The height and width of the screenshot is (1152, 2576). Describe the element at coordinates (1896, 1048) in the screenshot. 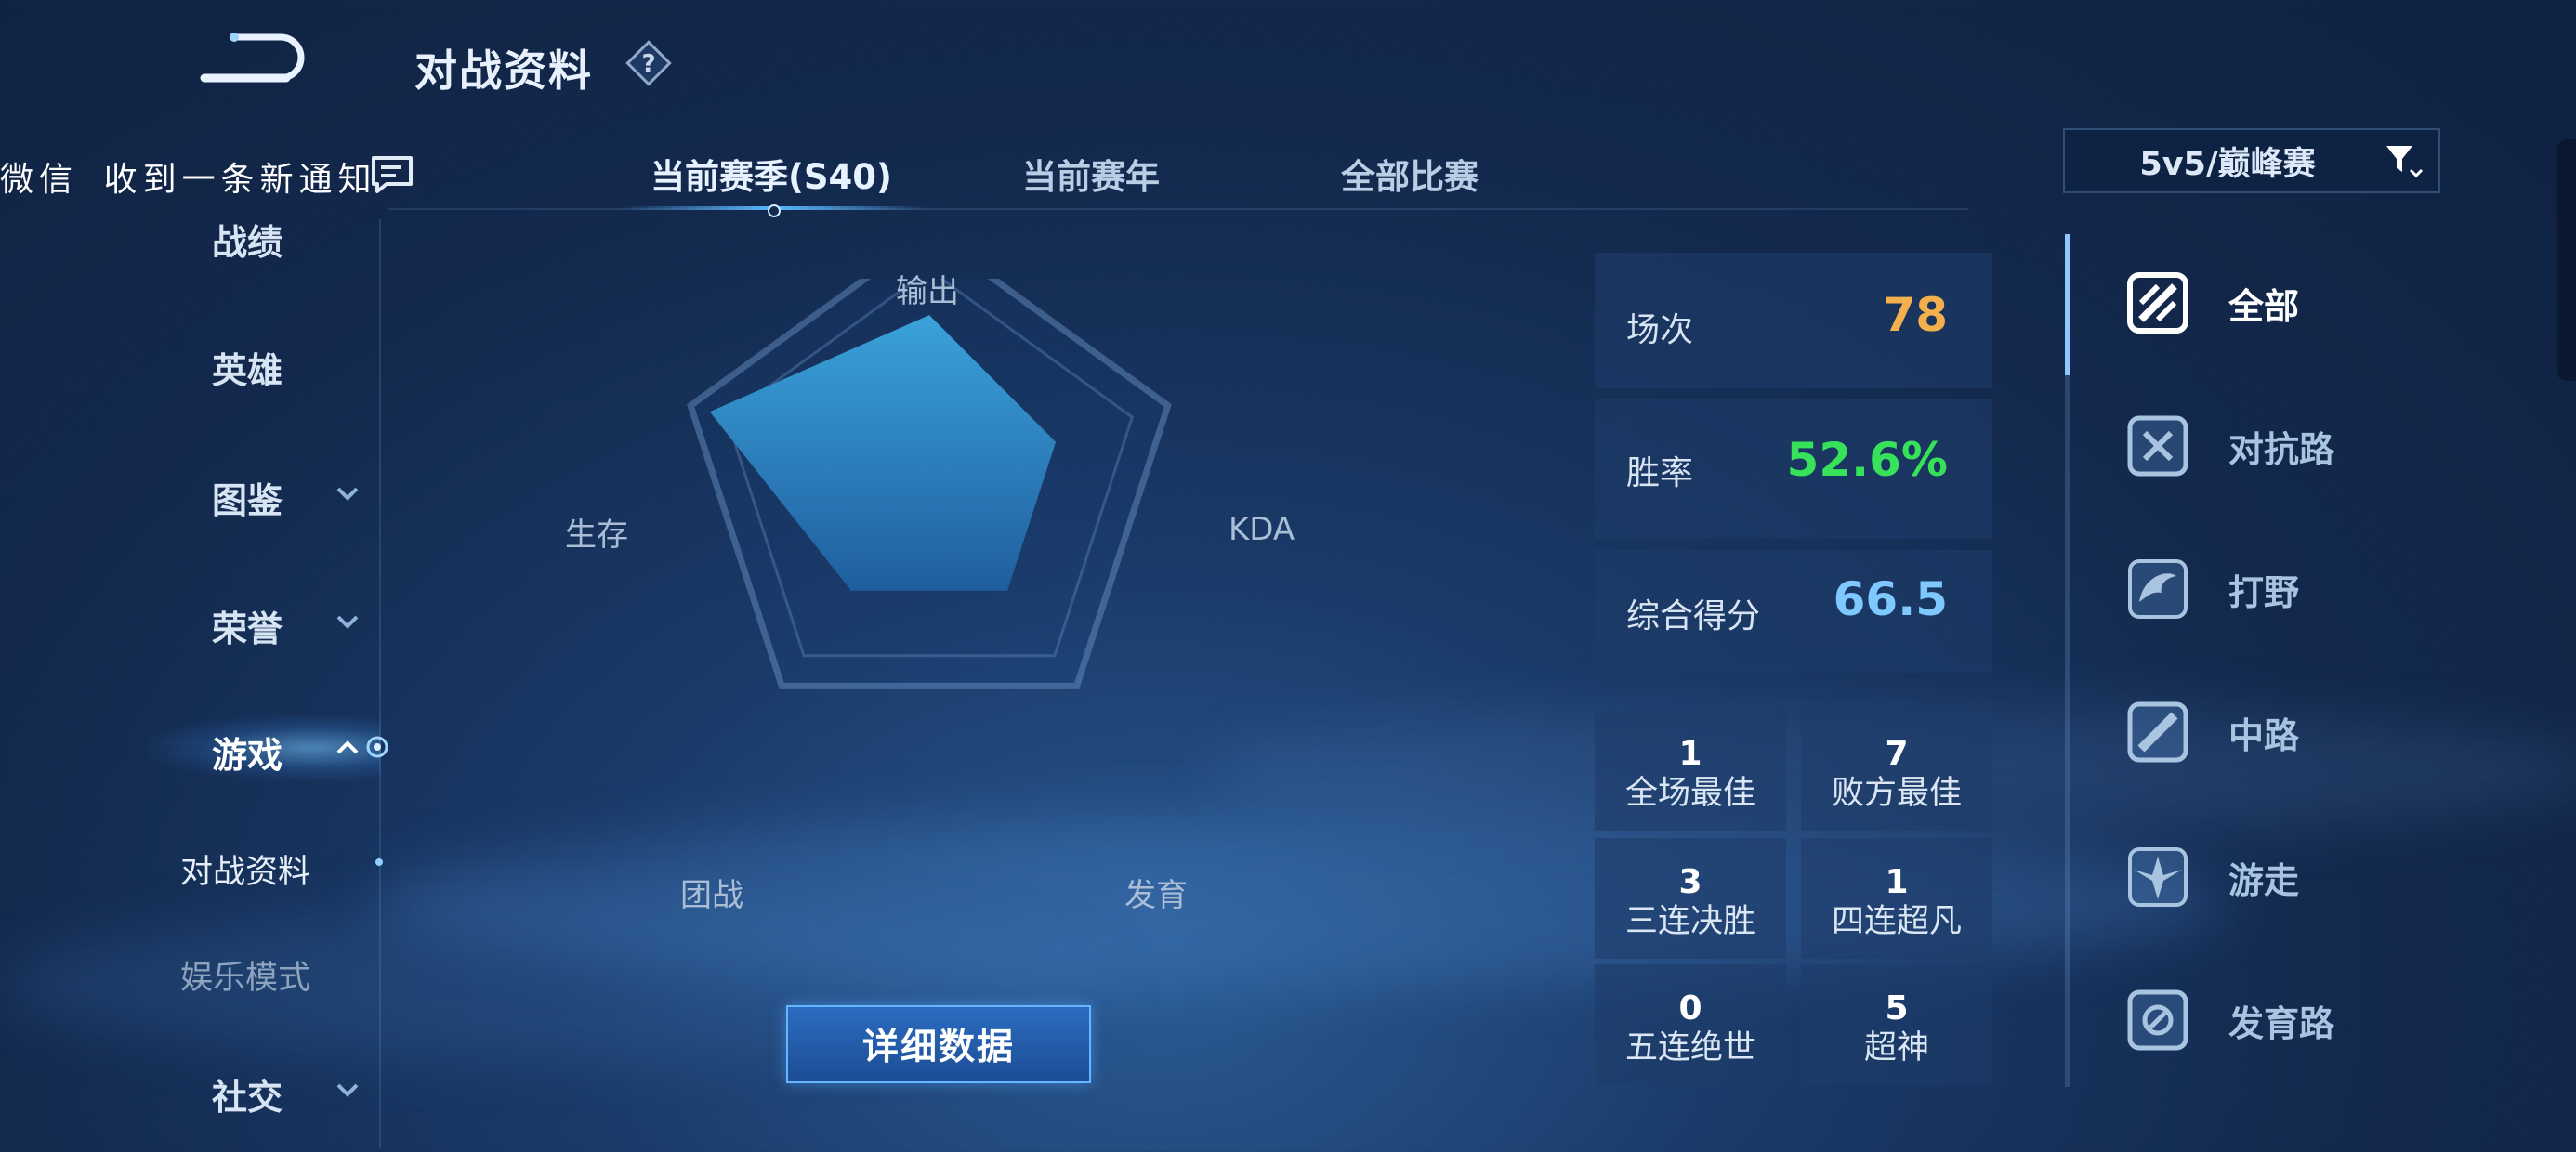

I see `achievement-label: 超神` at that location.